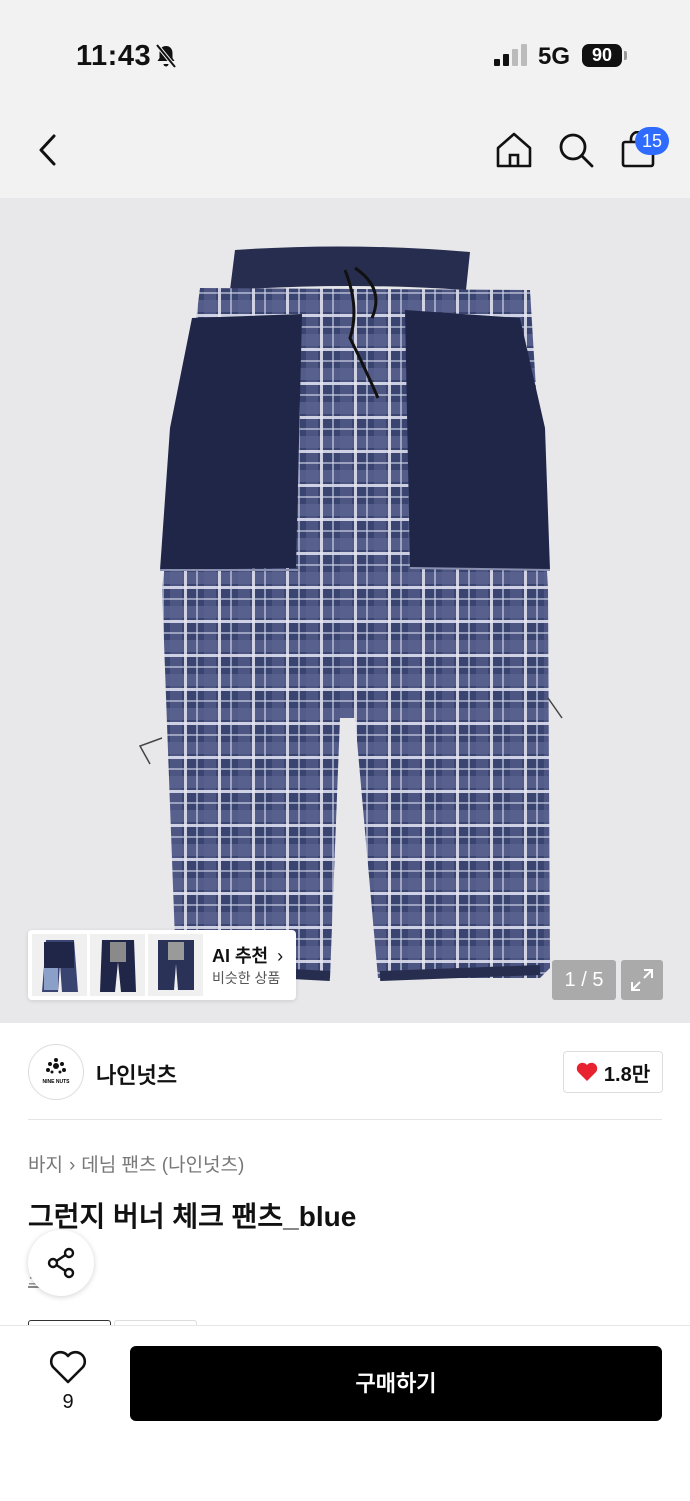 Image resolution: width=690 pixels, height=1501 pixels. I want to click on status-bar: 11:43 5G 90, so click(345, 50).